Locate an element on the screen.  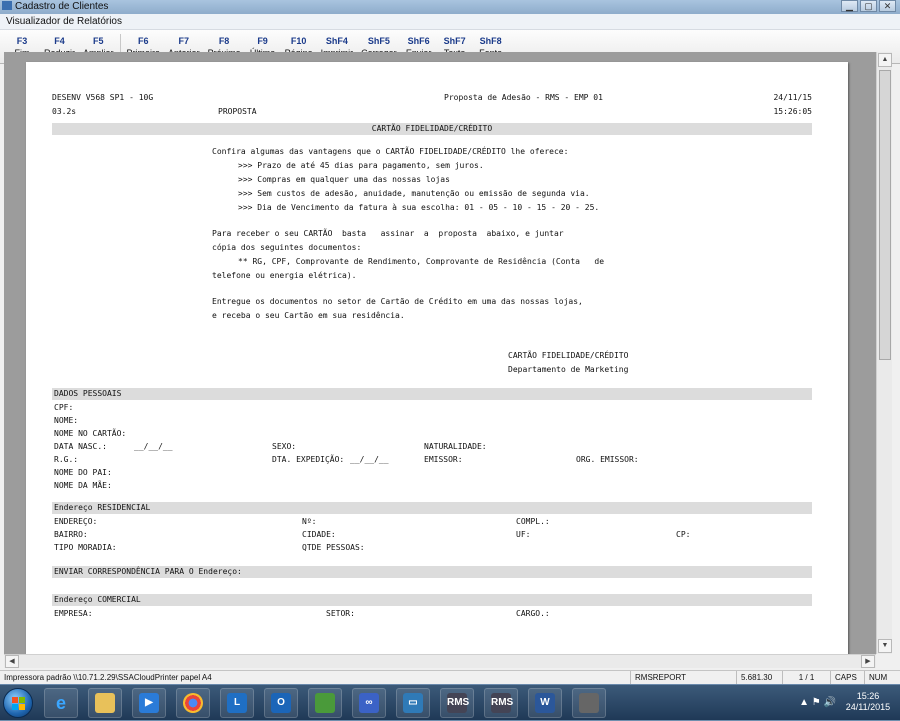
outlook-icon: O is located at coordinates (281, 703).